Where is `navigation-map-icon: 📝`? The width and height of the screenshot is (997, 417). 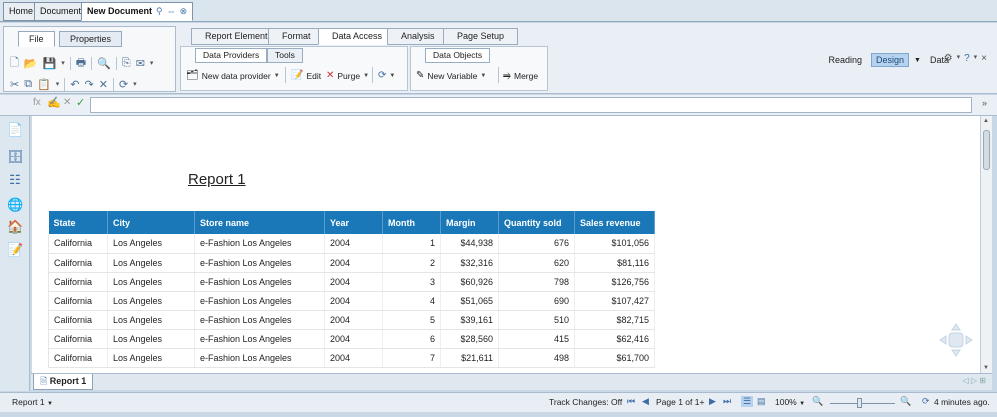 navigation-map-icon: 📝 is located at coordinates (15, 250).